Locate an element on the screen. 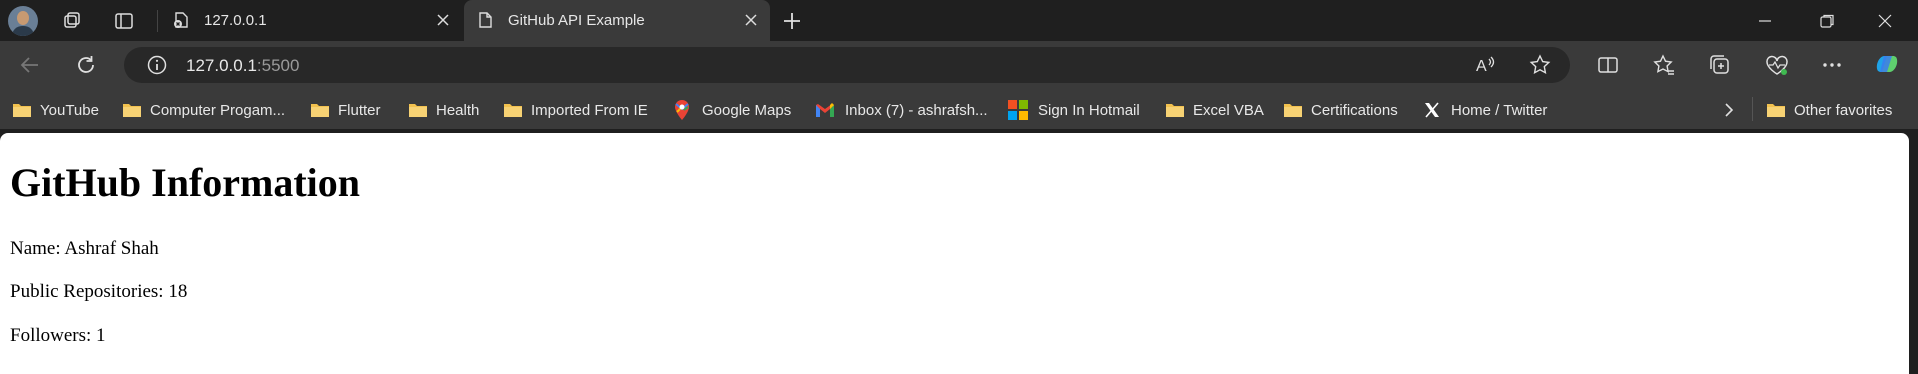 The image size is (1918, 374). bookmark-imported-from-ie: Imported From IE is located at coordinates (575, 110).